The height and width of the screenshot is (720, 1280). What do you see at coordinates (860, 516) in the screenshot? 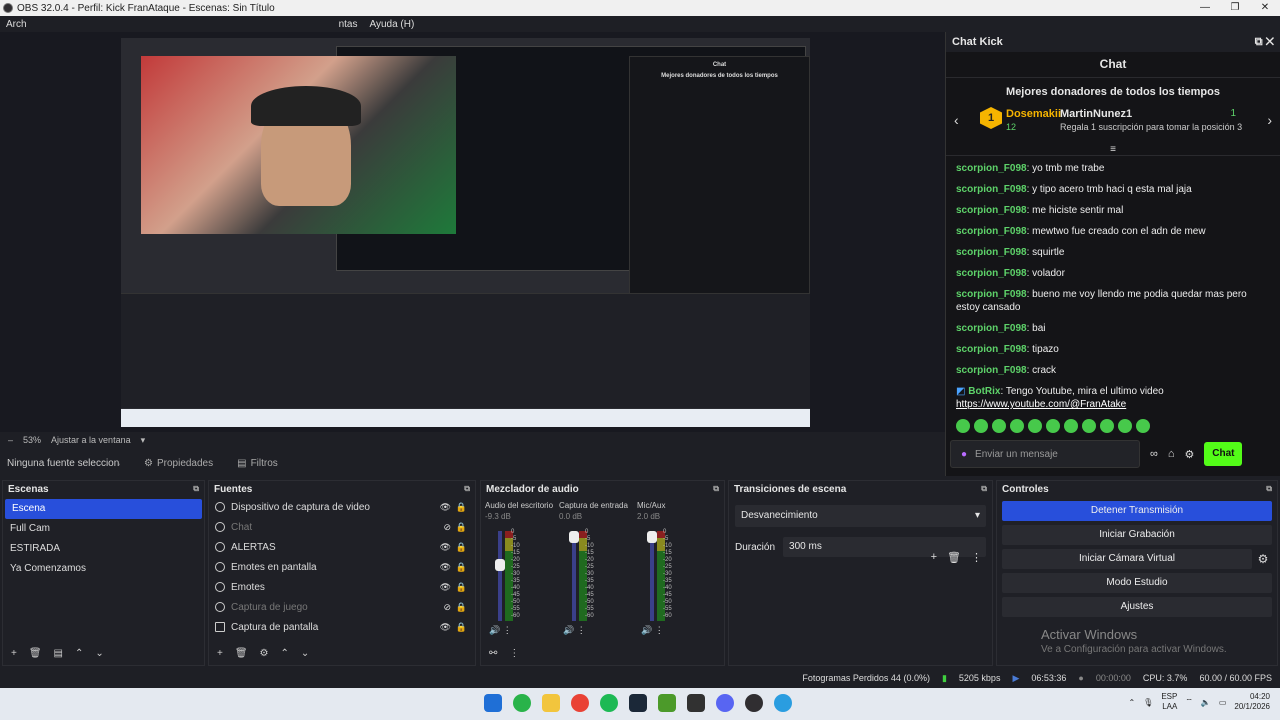
I see `transition-select: Desvanecimiento ▾` at bounding box center [860, 516].